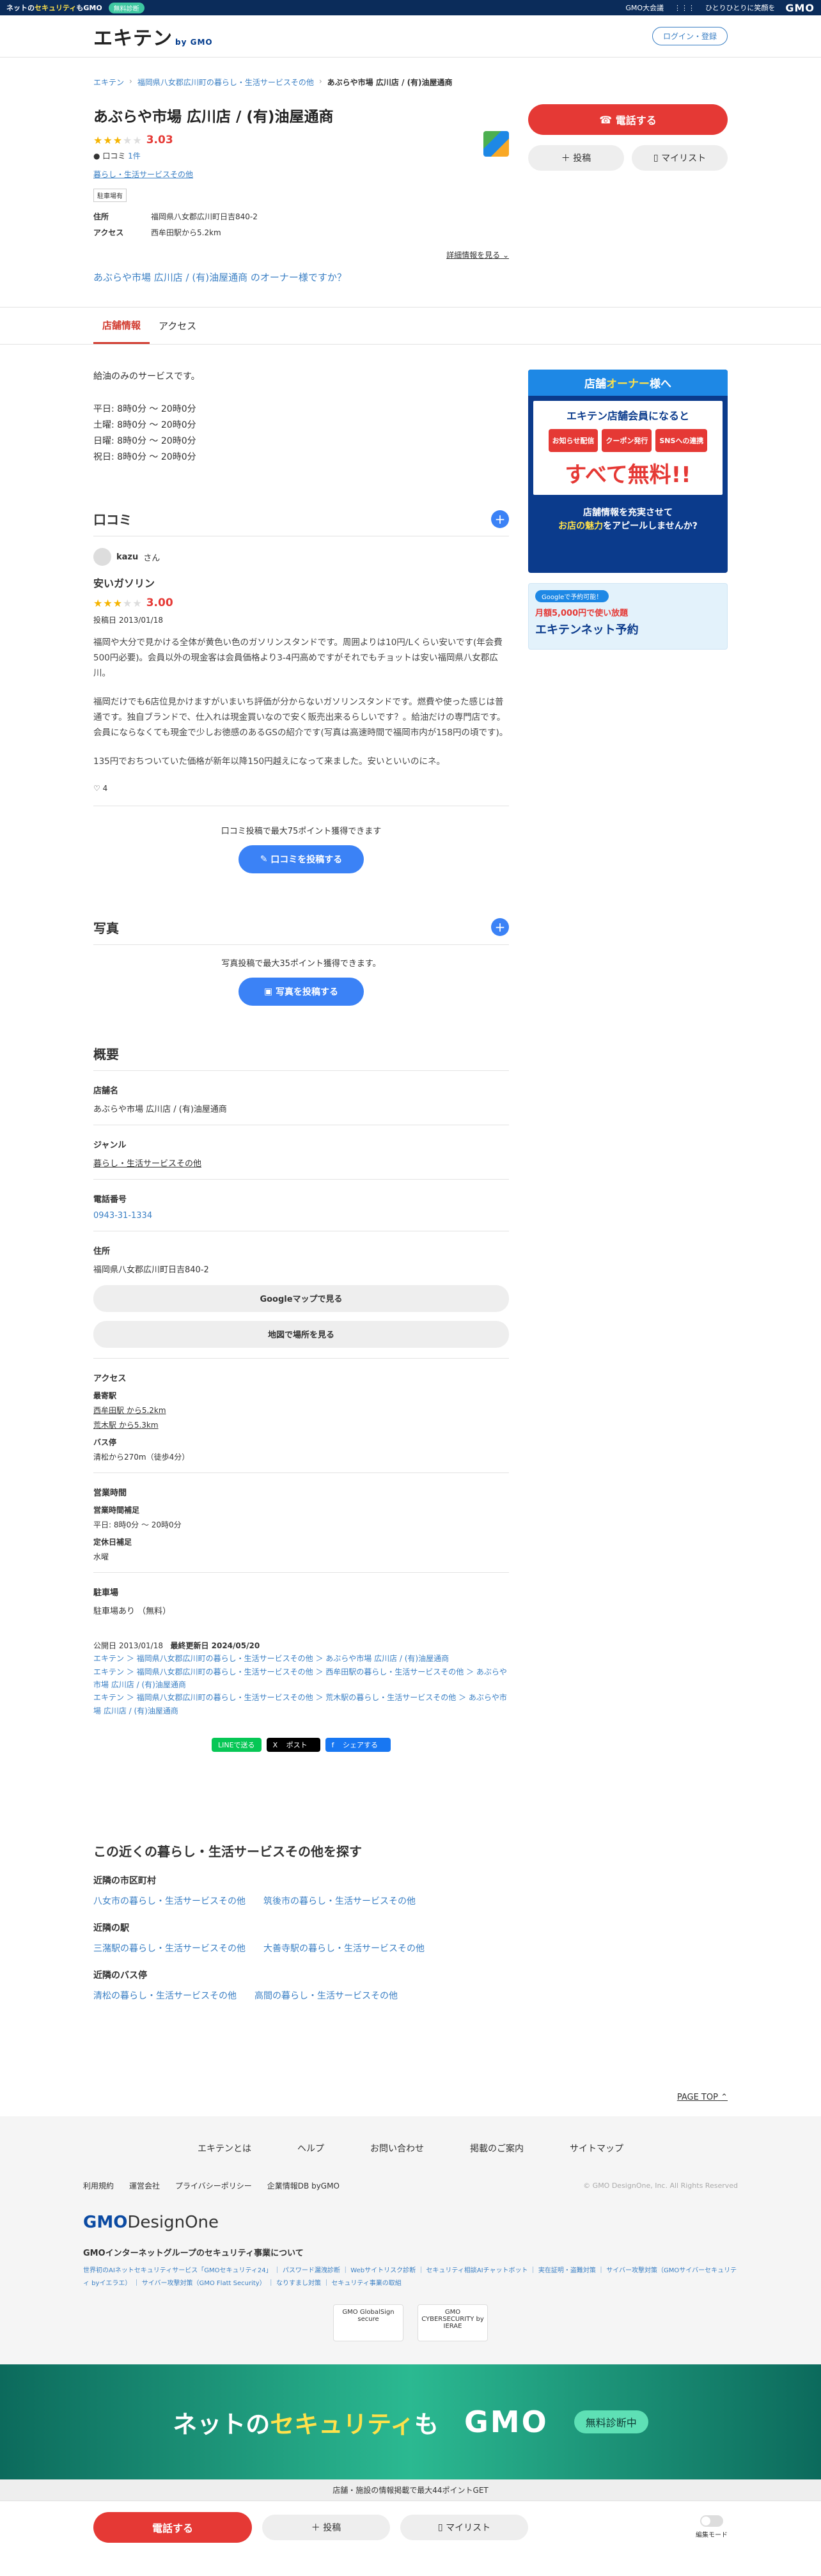 This screenshot has height=2576, width=821. Describe the element at coordinates (97, 156) in the screenshot. I see `comment-icon: ●` at that location.